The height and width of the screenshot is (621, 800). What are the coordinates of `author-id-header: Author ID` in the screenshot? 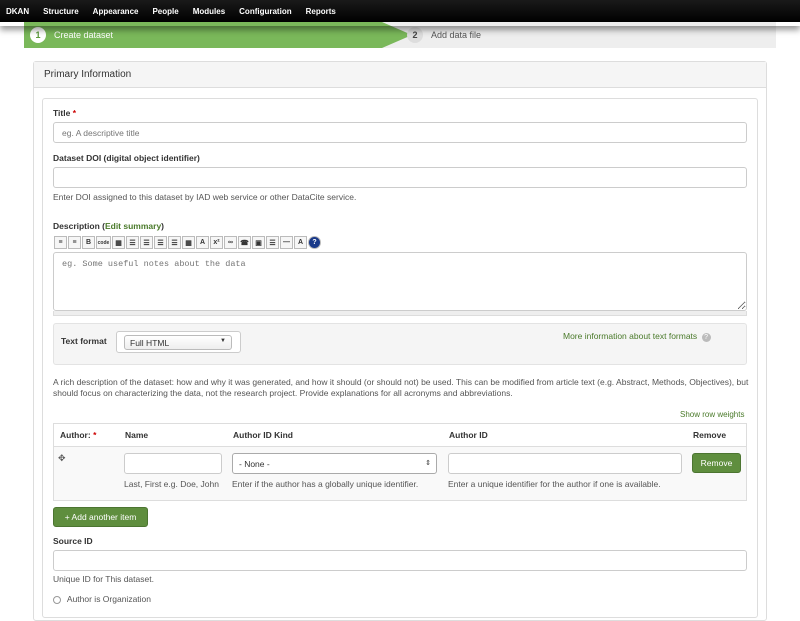 It's located at (468, 435).